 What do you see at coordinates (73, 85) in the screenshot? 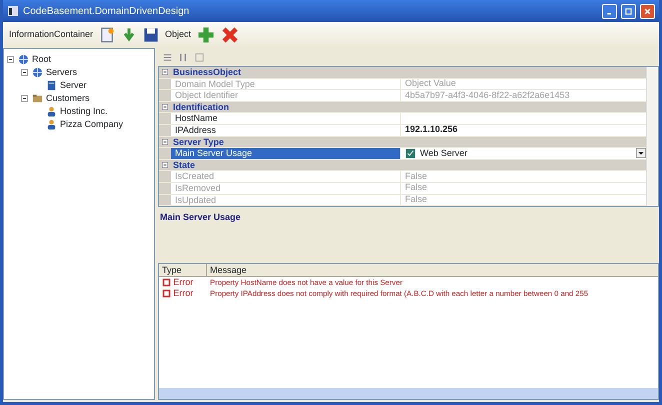
I see `tree-item: Server` at bounding box center [73, 85].